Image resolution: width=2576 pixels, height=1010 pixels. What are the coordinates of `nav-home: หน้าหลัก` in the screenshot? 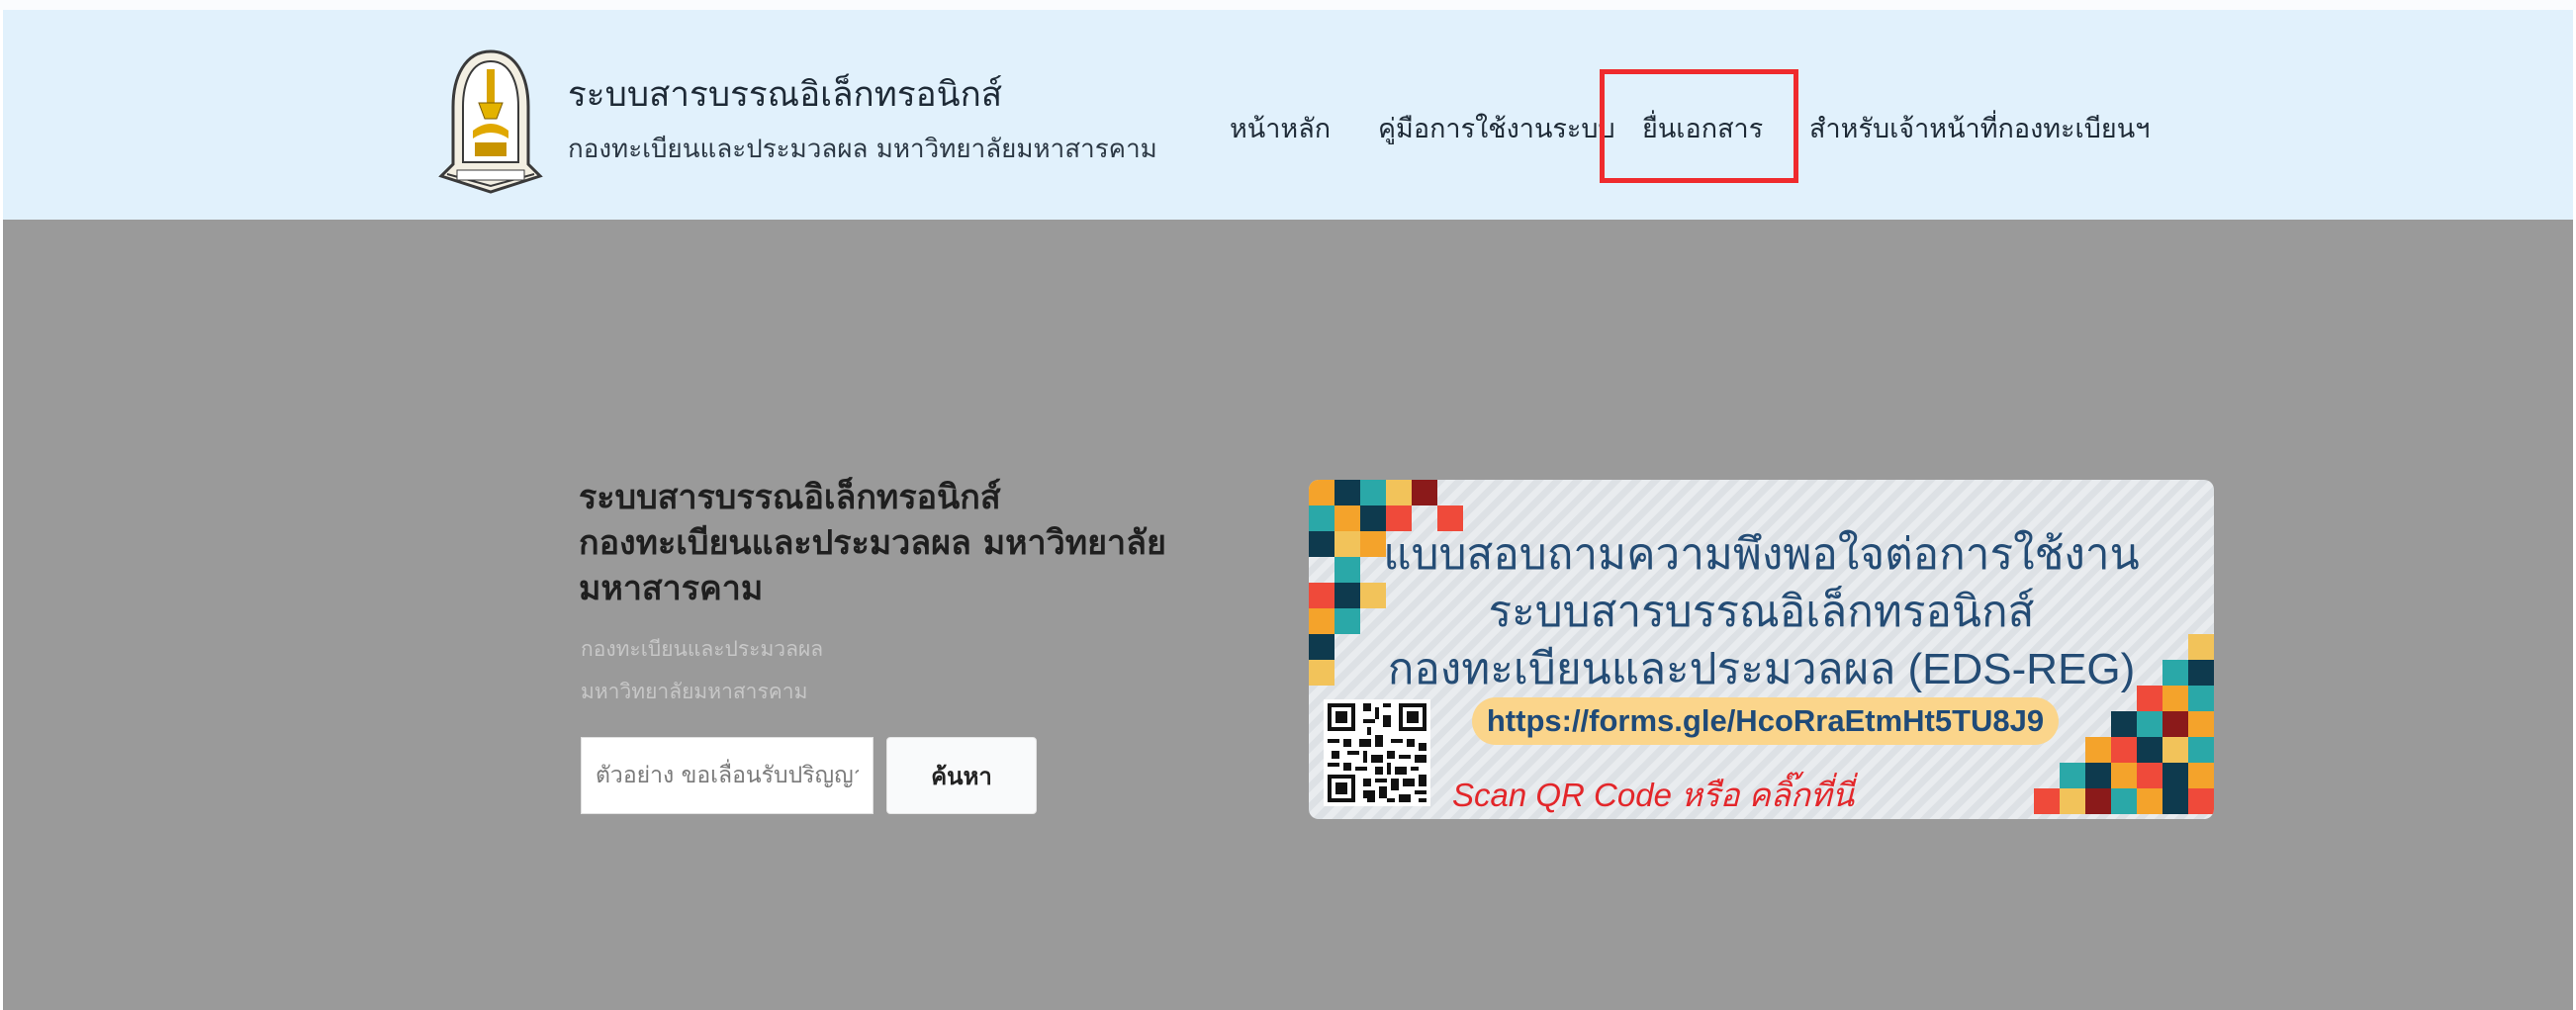 It's located at (1281, 128).